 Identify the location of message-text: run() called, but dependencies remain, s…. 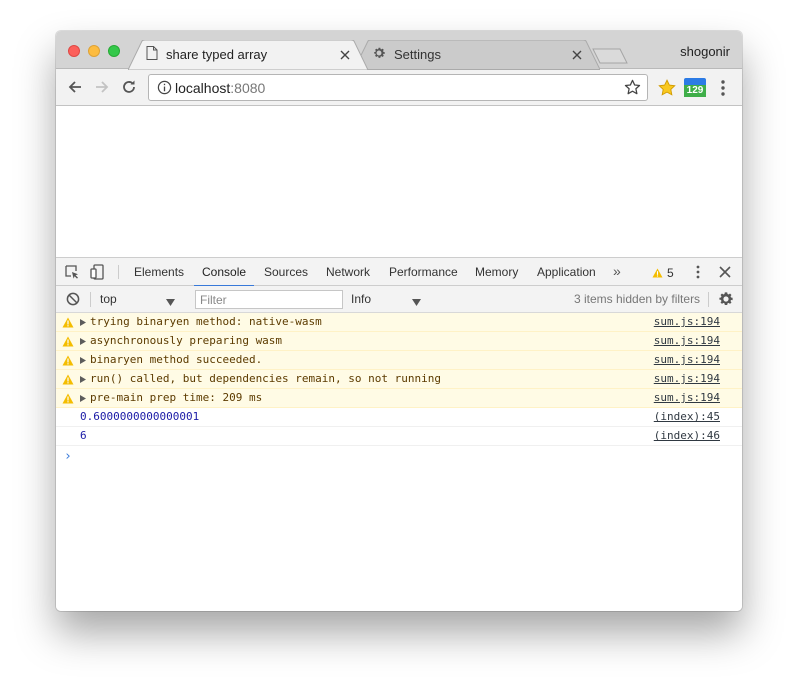
(265, 378).